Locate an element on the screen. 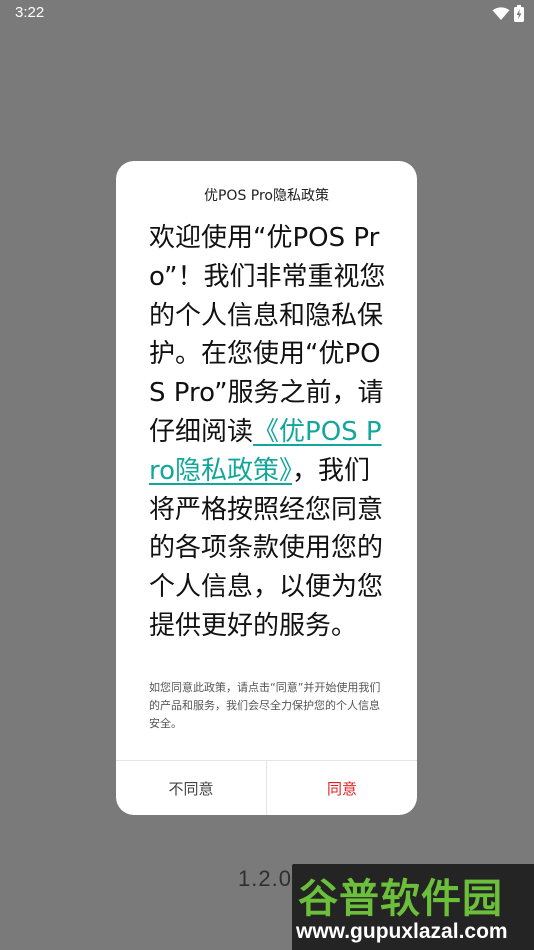 This screenshot has width=534, height=950. watermark-title: 谷普软件园 is located at coordinates (400, 899).